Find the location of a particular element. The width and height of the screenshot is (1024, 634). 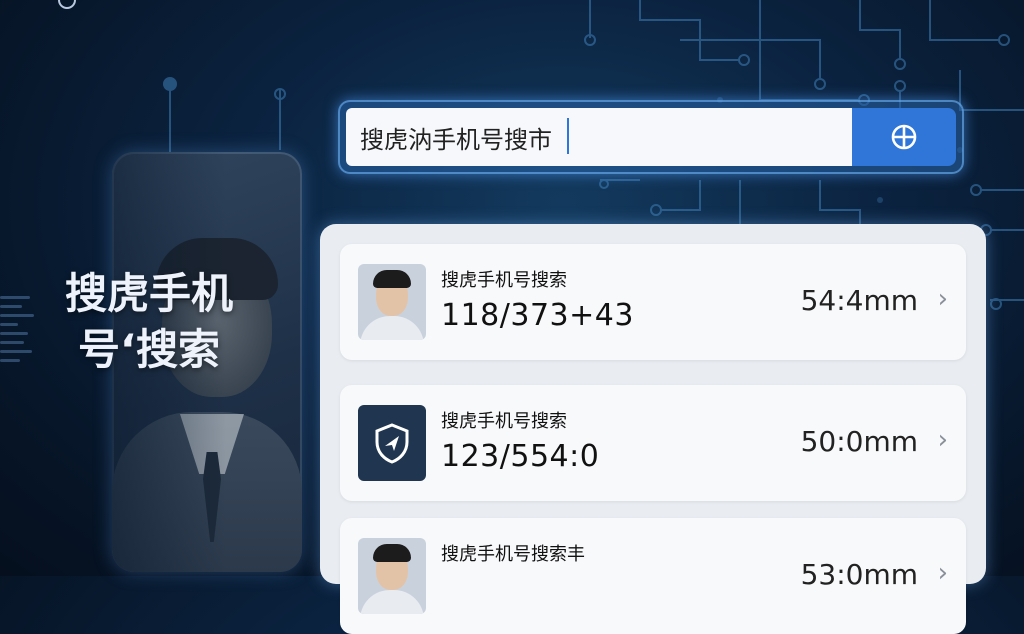

crosshair-search-icon is located at coordinates (904, 137).